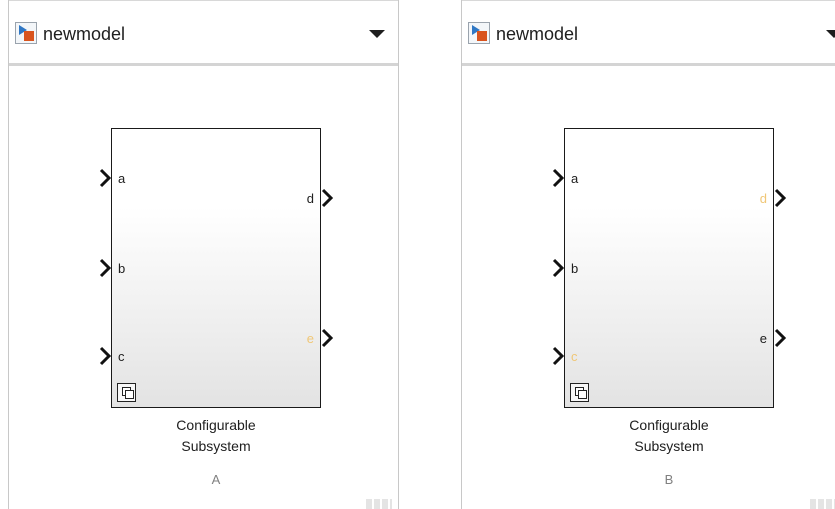 This screenshot has height=509, width=835. I want to click on variant-label: B, so click(669, 479).